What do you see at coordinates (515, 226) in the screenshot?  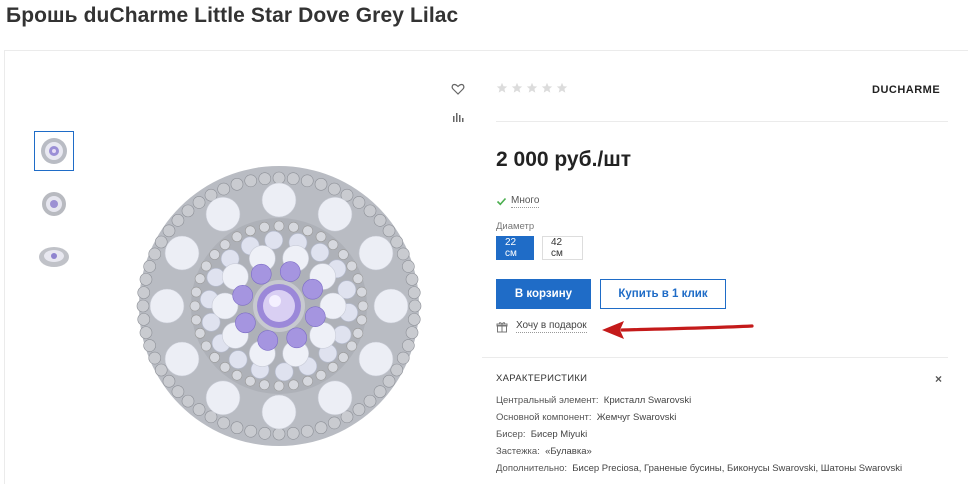 I see `option-label: Диаметр` at bounding box center [515, 226].